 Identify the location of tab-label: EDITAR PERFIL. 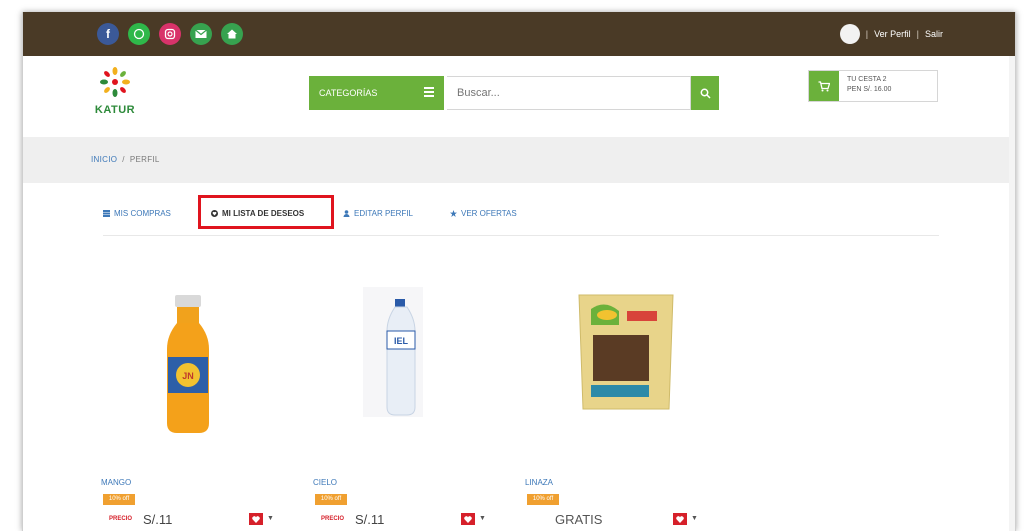
(383, 213).